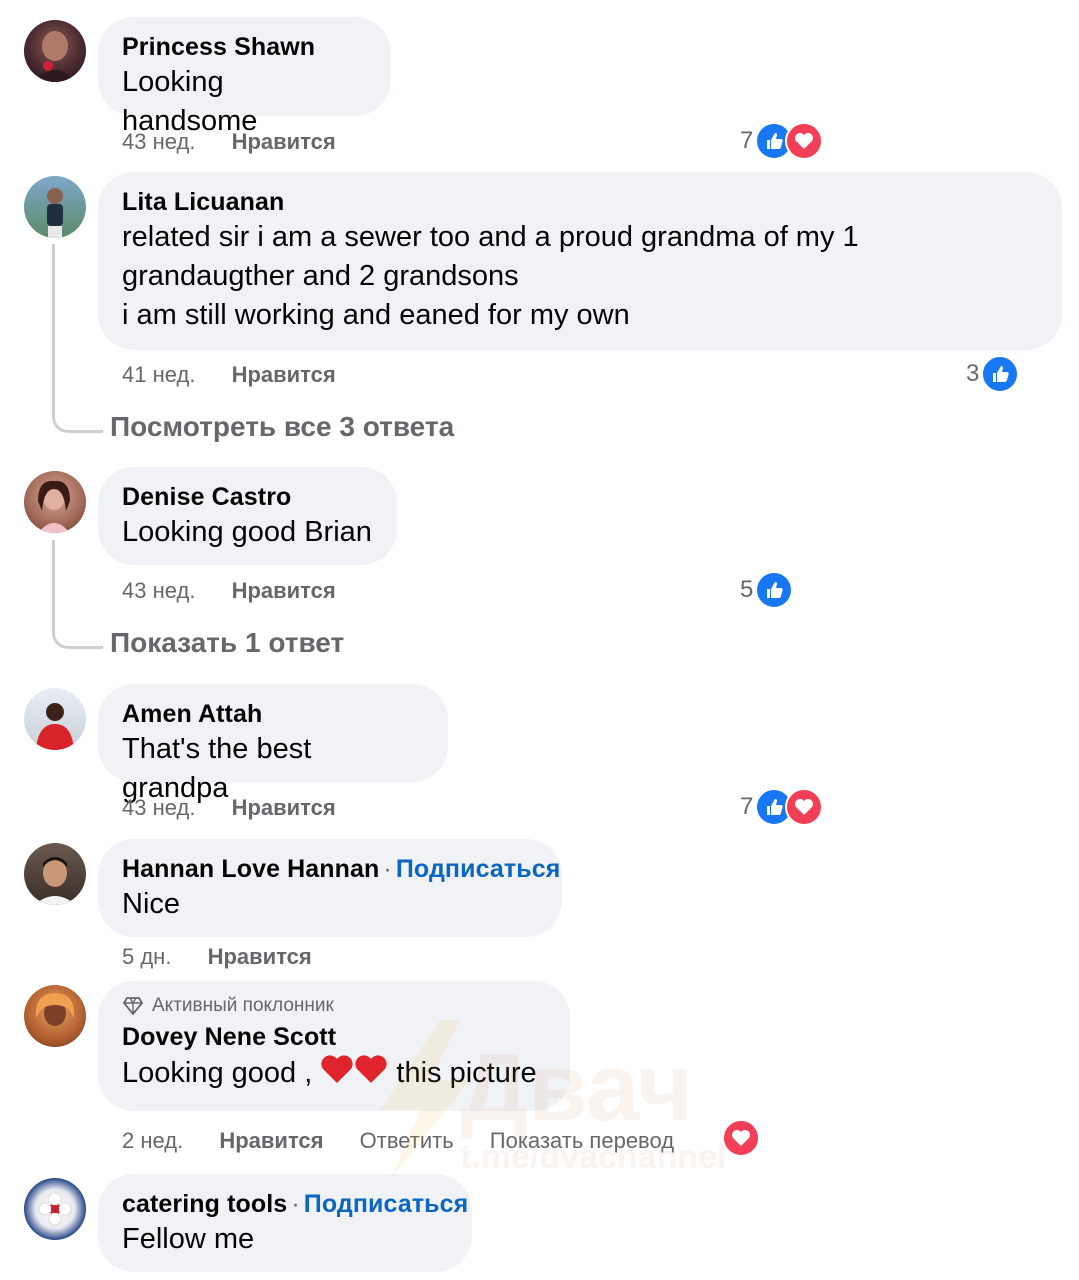 The width and height of the screenshot is (1079, 1280). What do you see at coordinates (580, 202) in the screenshot?
I see `comment-author: Lita Licuanan` at bounding box center [580, 202].